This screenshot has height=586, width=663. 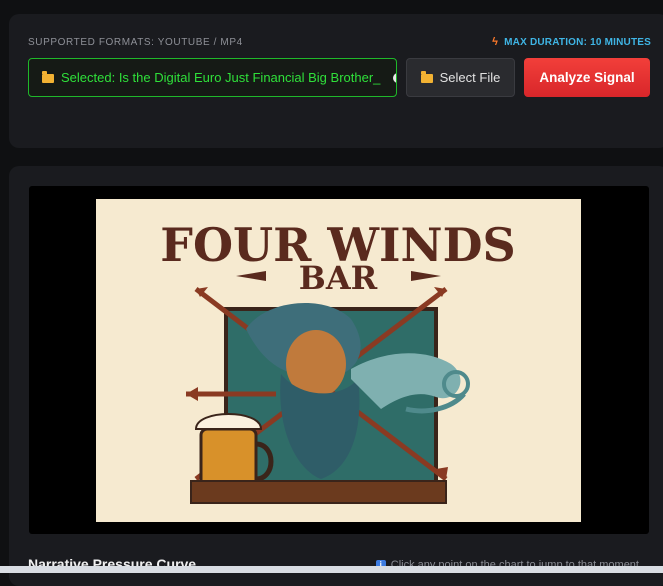 I want to click on bottom-strip, so click(x=331, y=569).